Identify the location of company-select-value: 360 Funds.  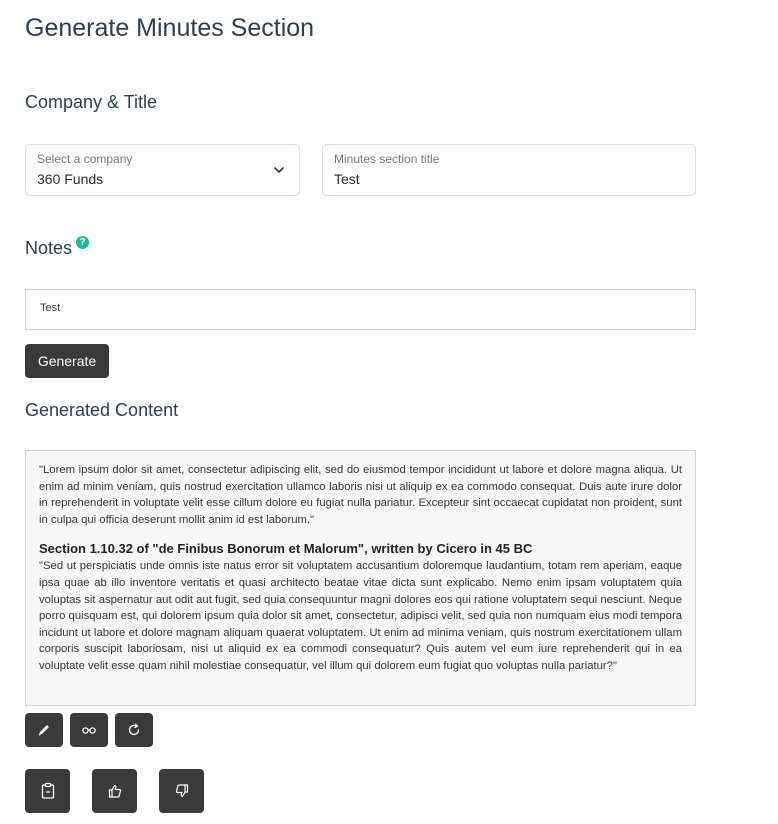
(70, 179).